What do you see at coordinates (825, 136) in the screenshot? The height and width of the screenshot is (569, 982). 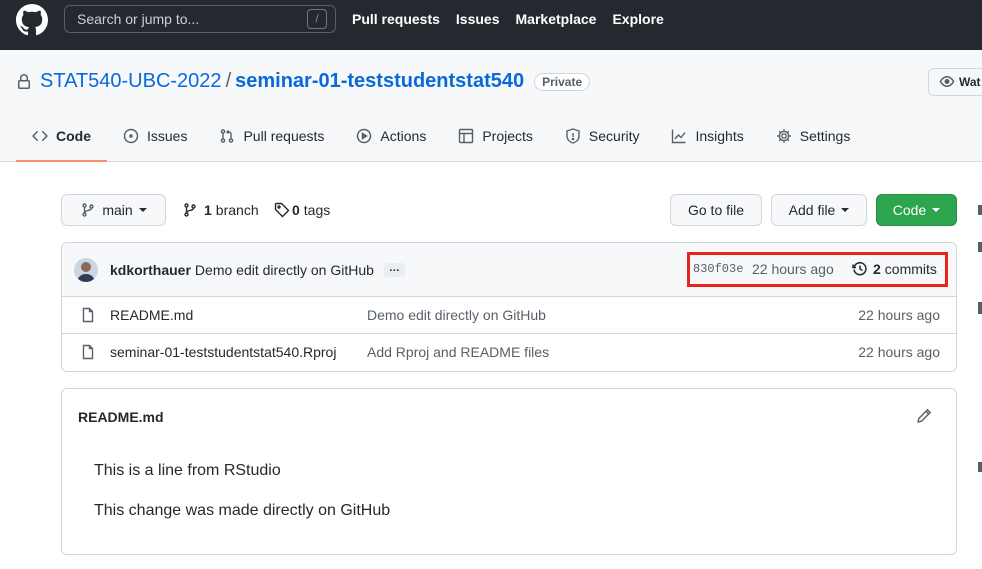 I see `tab-settings-label: Settings` at bounding box center [825, 136].